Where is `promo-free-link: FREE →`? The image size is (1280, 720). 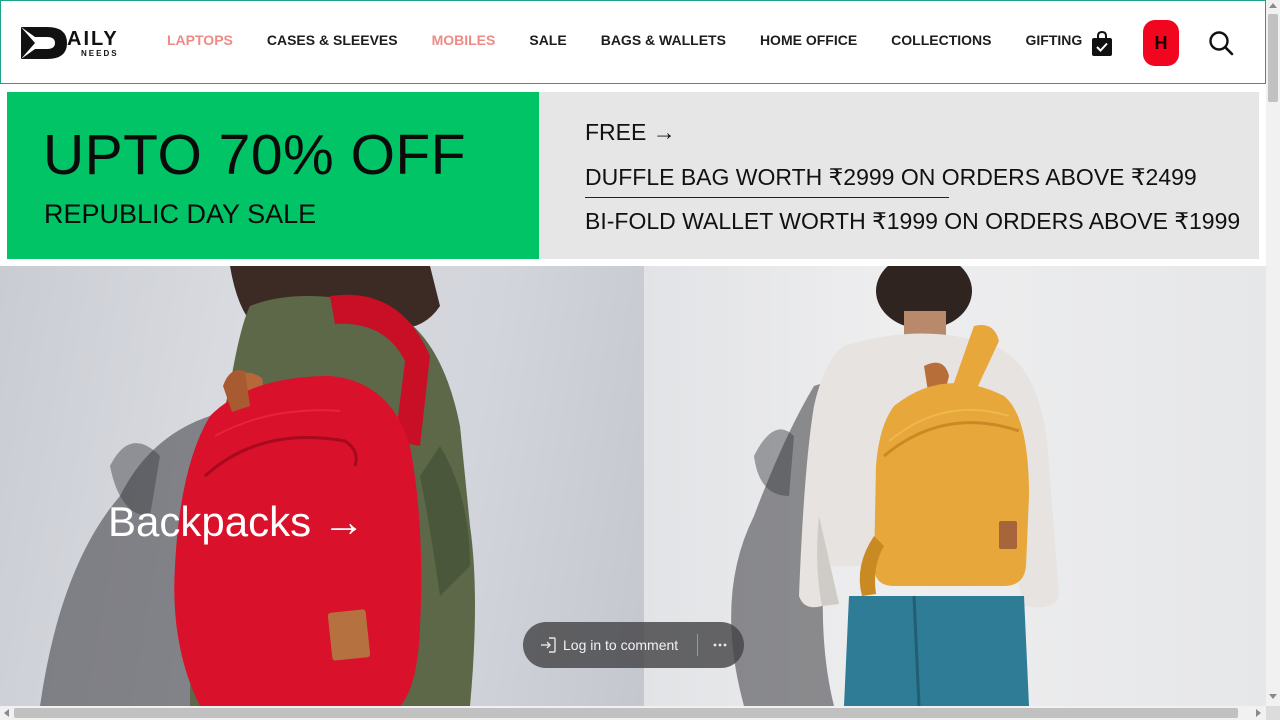
promo-free-link: FREE → is located at coordinates (630, 132).